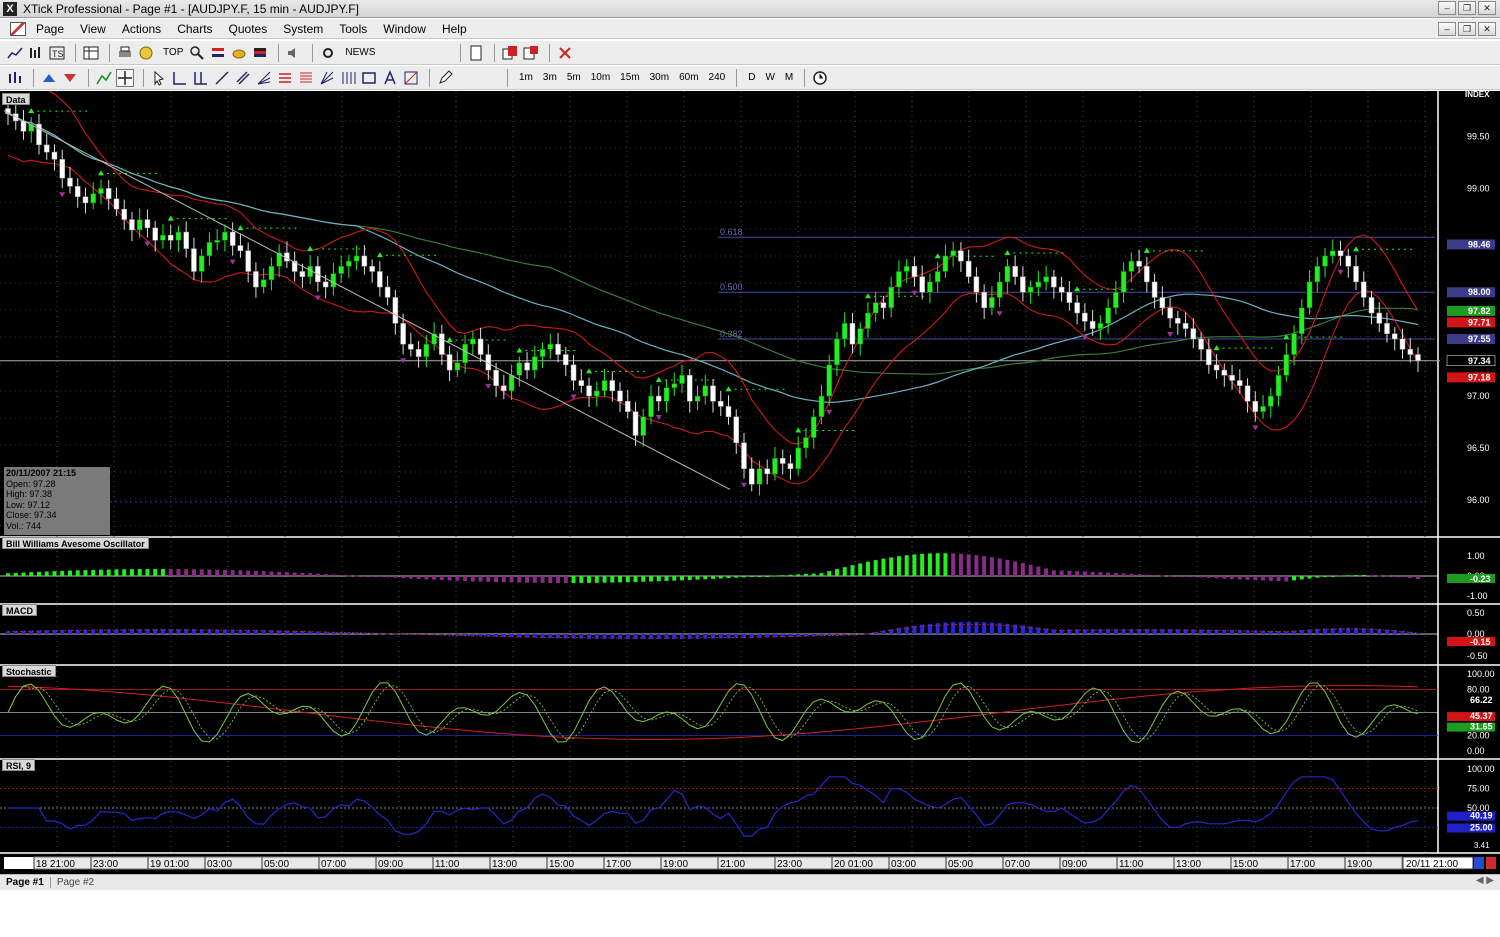 Image resolution: width=1500 pixels, height=937 pixels. Describe the element at coordinates (239, 53) in the screenshot. I see `coins-icon` at that location.